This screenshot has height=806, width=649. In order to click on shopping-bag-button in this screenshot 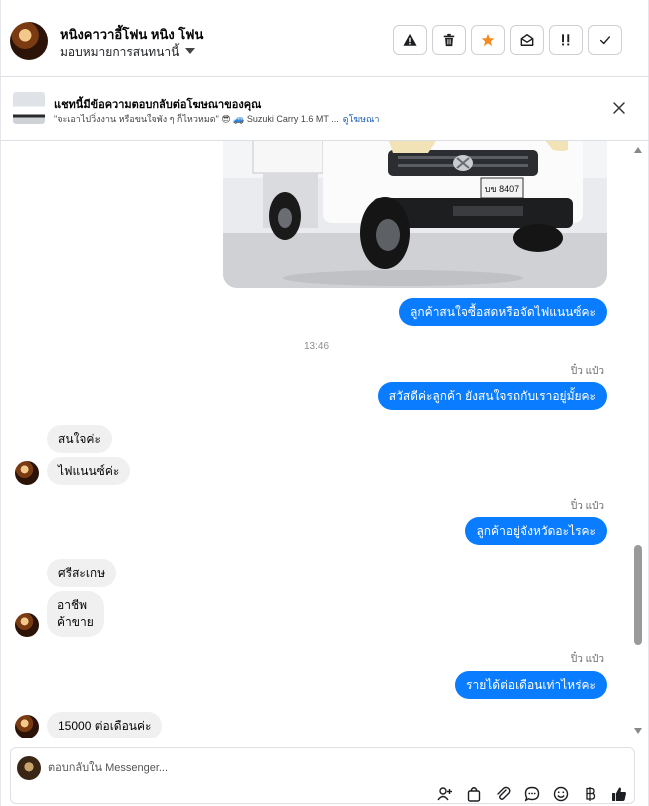, I will do `click(474, 794)`.